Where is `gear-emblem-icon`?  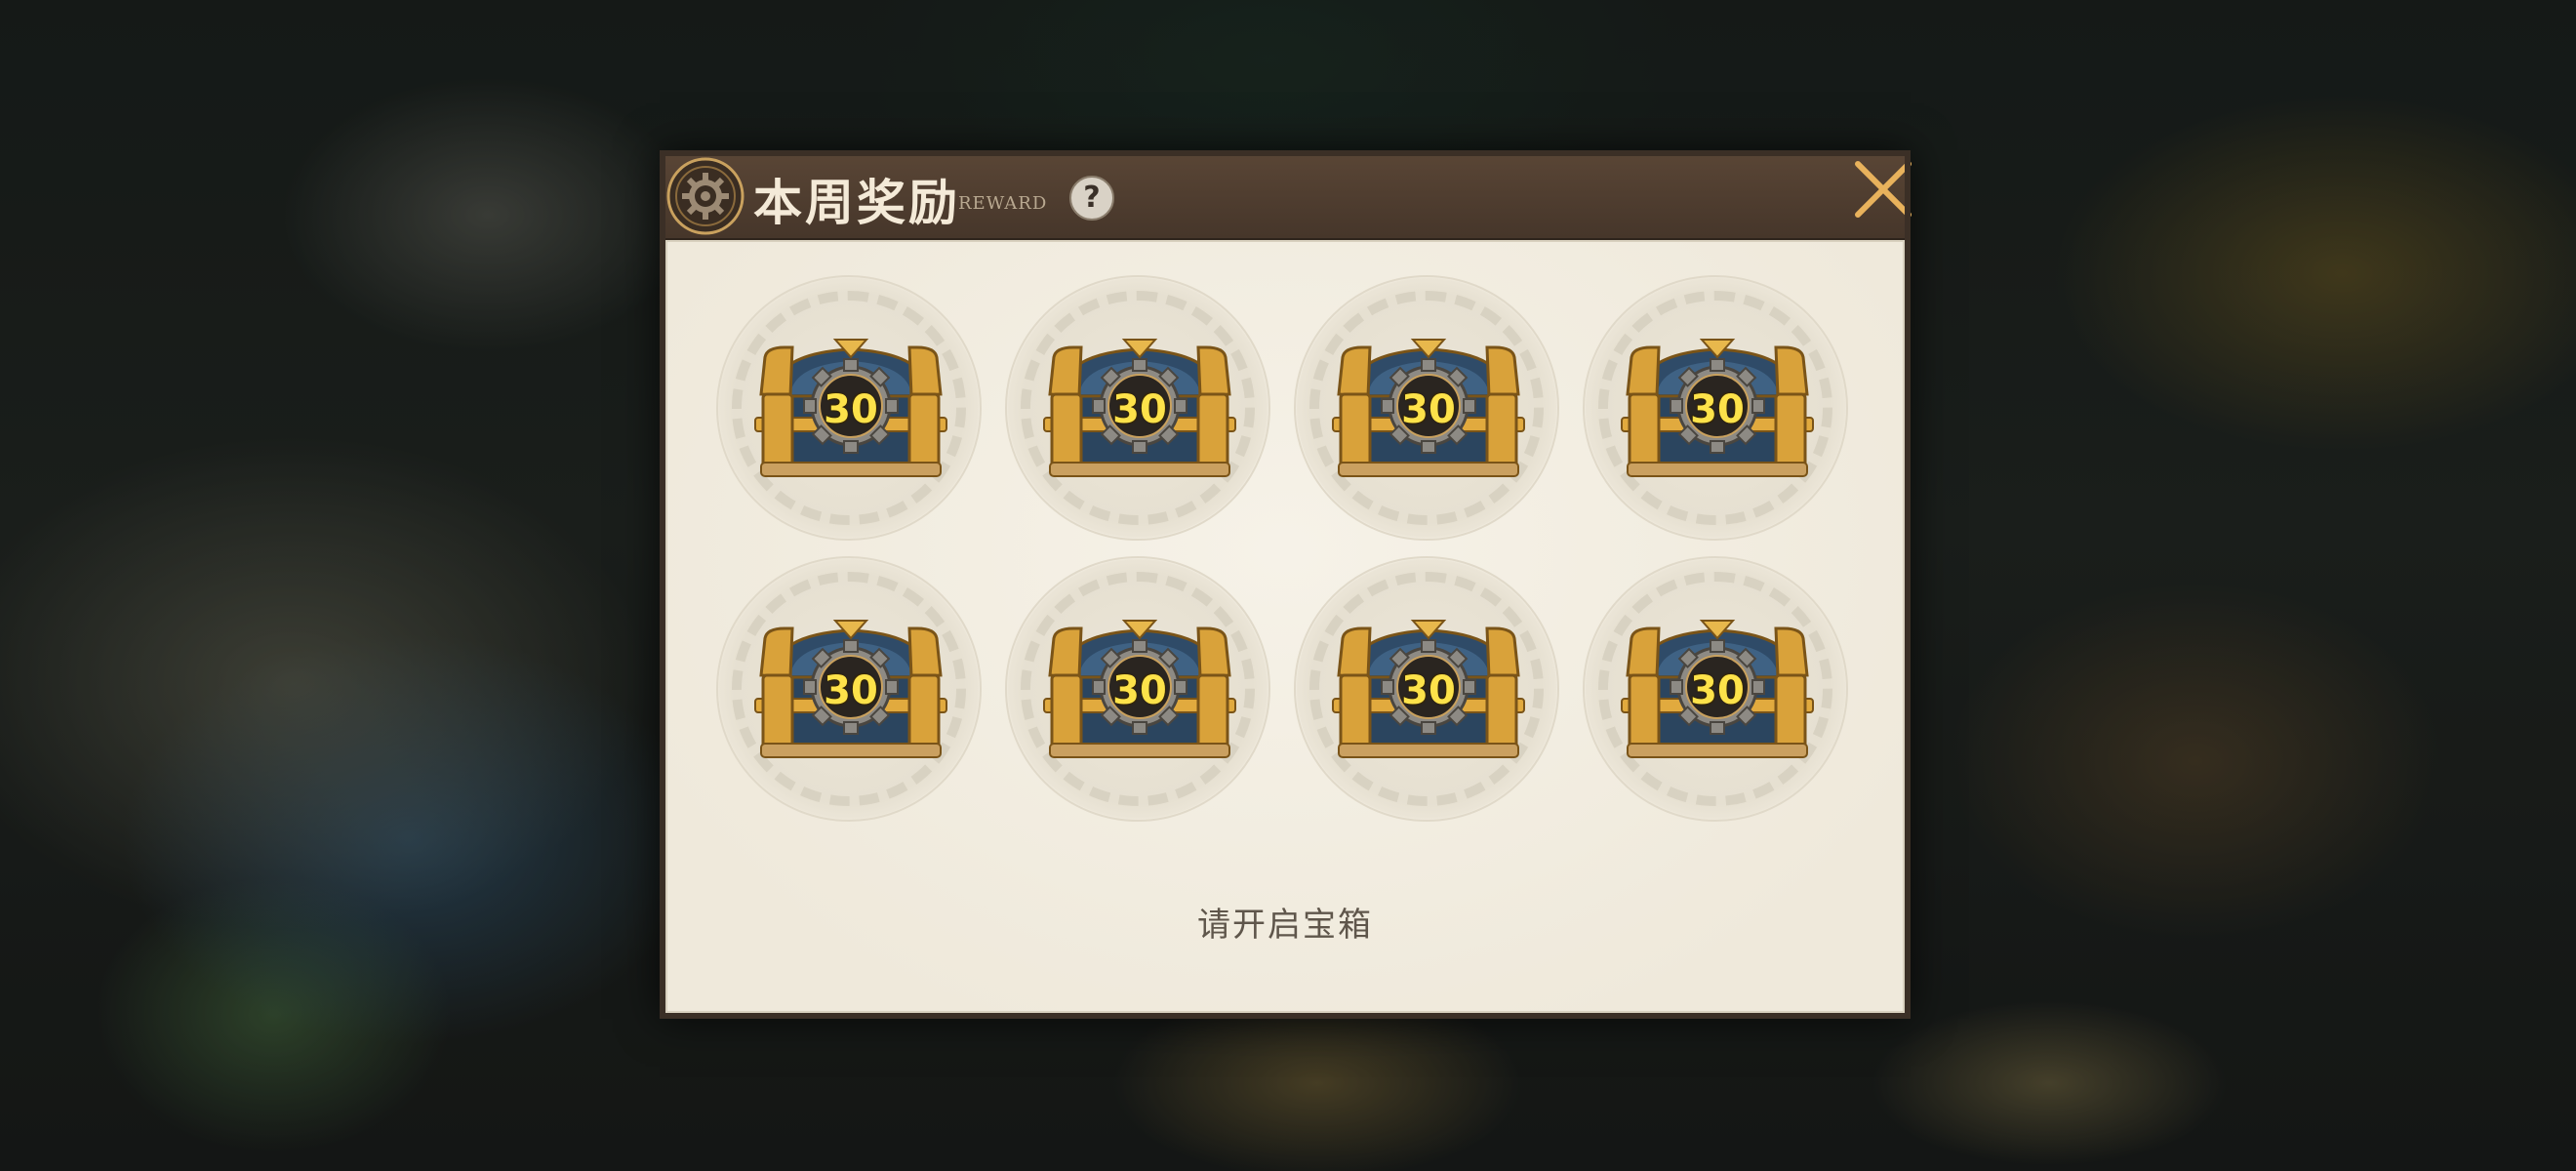
gear-emblem-icon is located at coordinates (705, 196).